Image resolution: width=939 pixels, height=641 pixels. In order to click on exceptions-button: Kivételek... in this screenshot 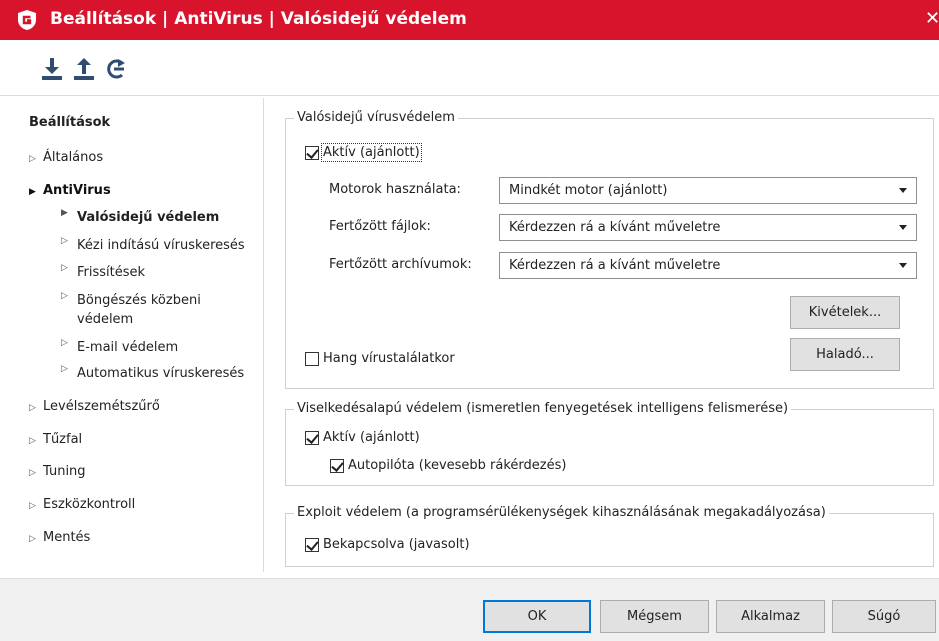, I will do `click(845, 312)`.